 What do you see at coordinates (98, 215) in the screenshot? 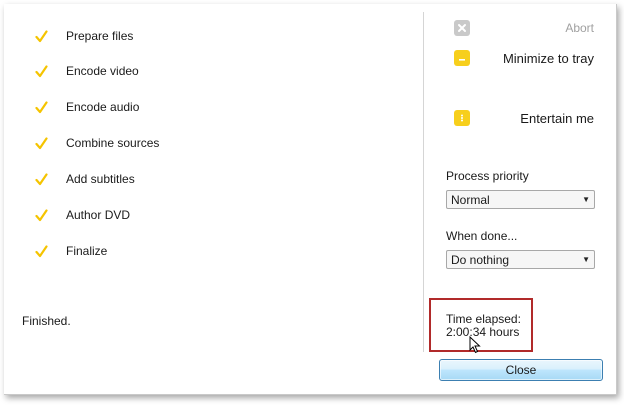
I see `step-label: Author DVD` at bounding box center [98, 215].